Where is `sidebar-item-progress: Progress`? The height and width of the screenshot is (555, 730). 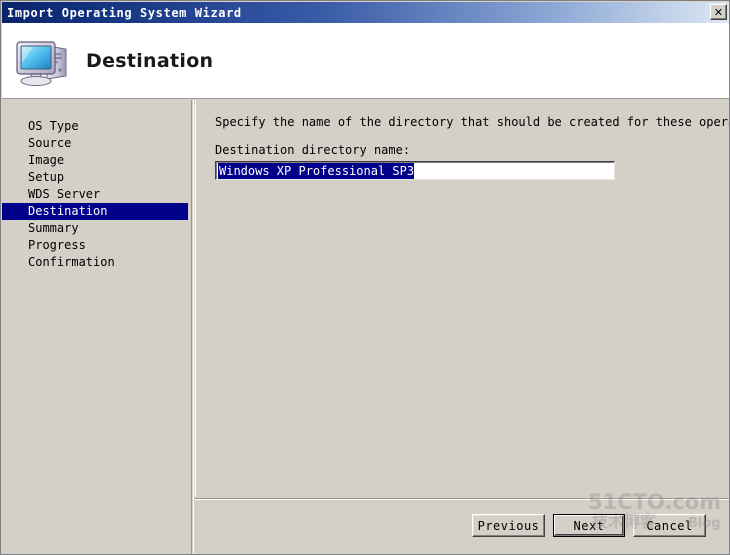 sidebar-item-progress: Progress is located at coordinates (96, 245).